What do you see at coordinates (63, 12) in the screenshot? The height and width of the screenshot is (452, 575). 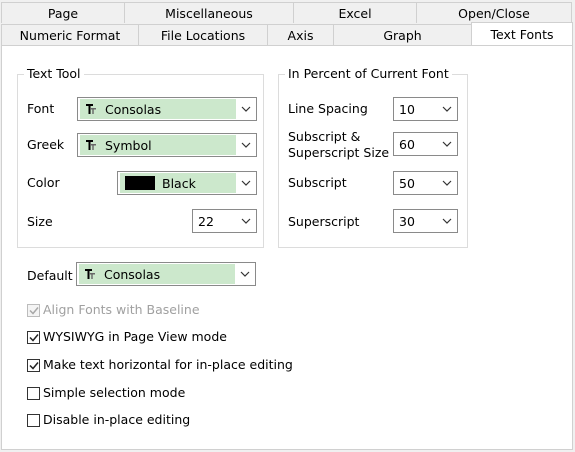 I see `tab-page: Page` at bounding box center [63, 12].